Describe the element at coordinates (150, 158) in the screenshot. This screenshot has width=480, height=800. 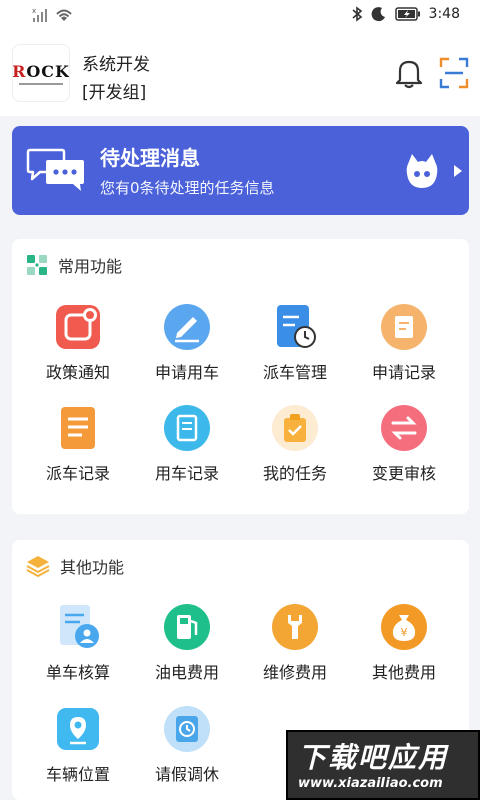
I see `banner-title: 待处理消息` at that location.